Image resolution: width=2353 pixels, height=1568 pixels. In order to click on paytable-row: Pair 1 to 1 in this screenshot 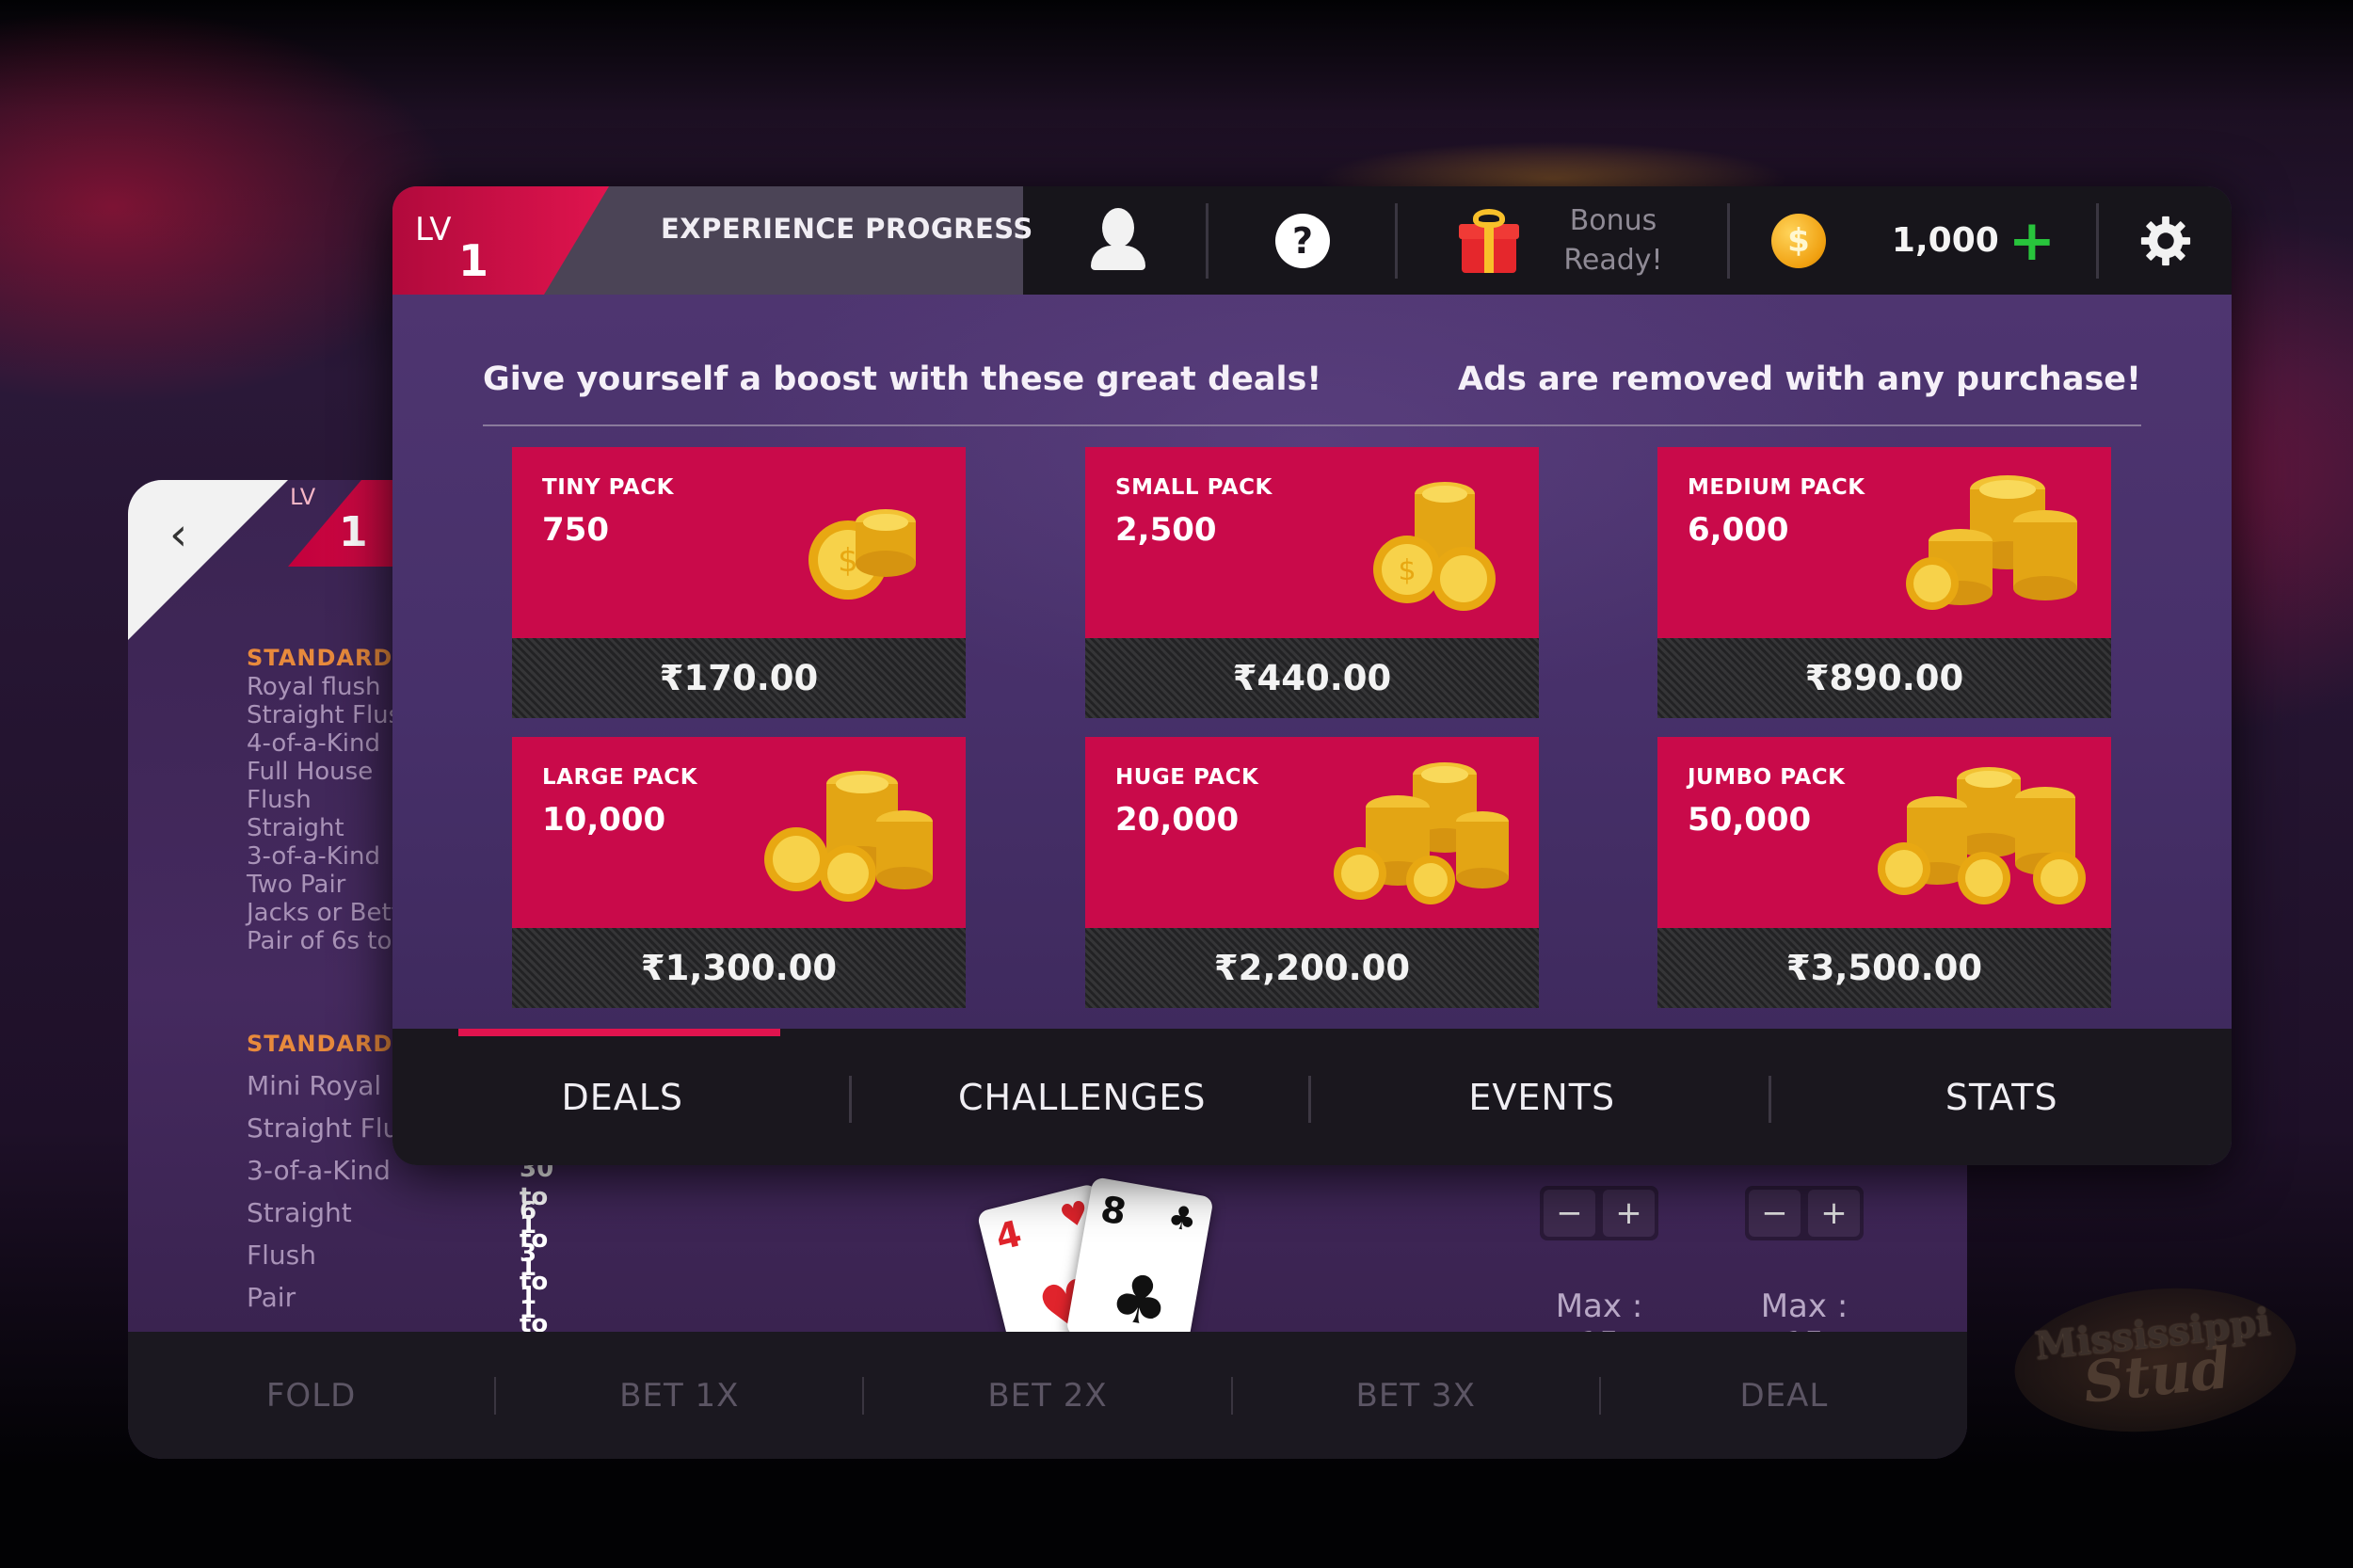, I will do `click(397, 1324)`.